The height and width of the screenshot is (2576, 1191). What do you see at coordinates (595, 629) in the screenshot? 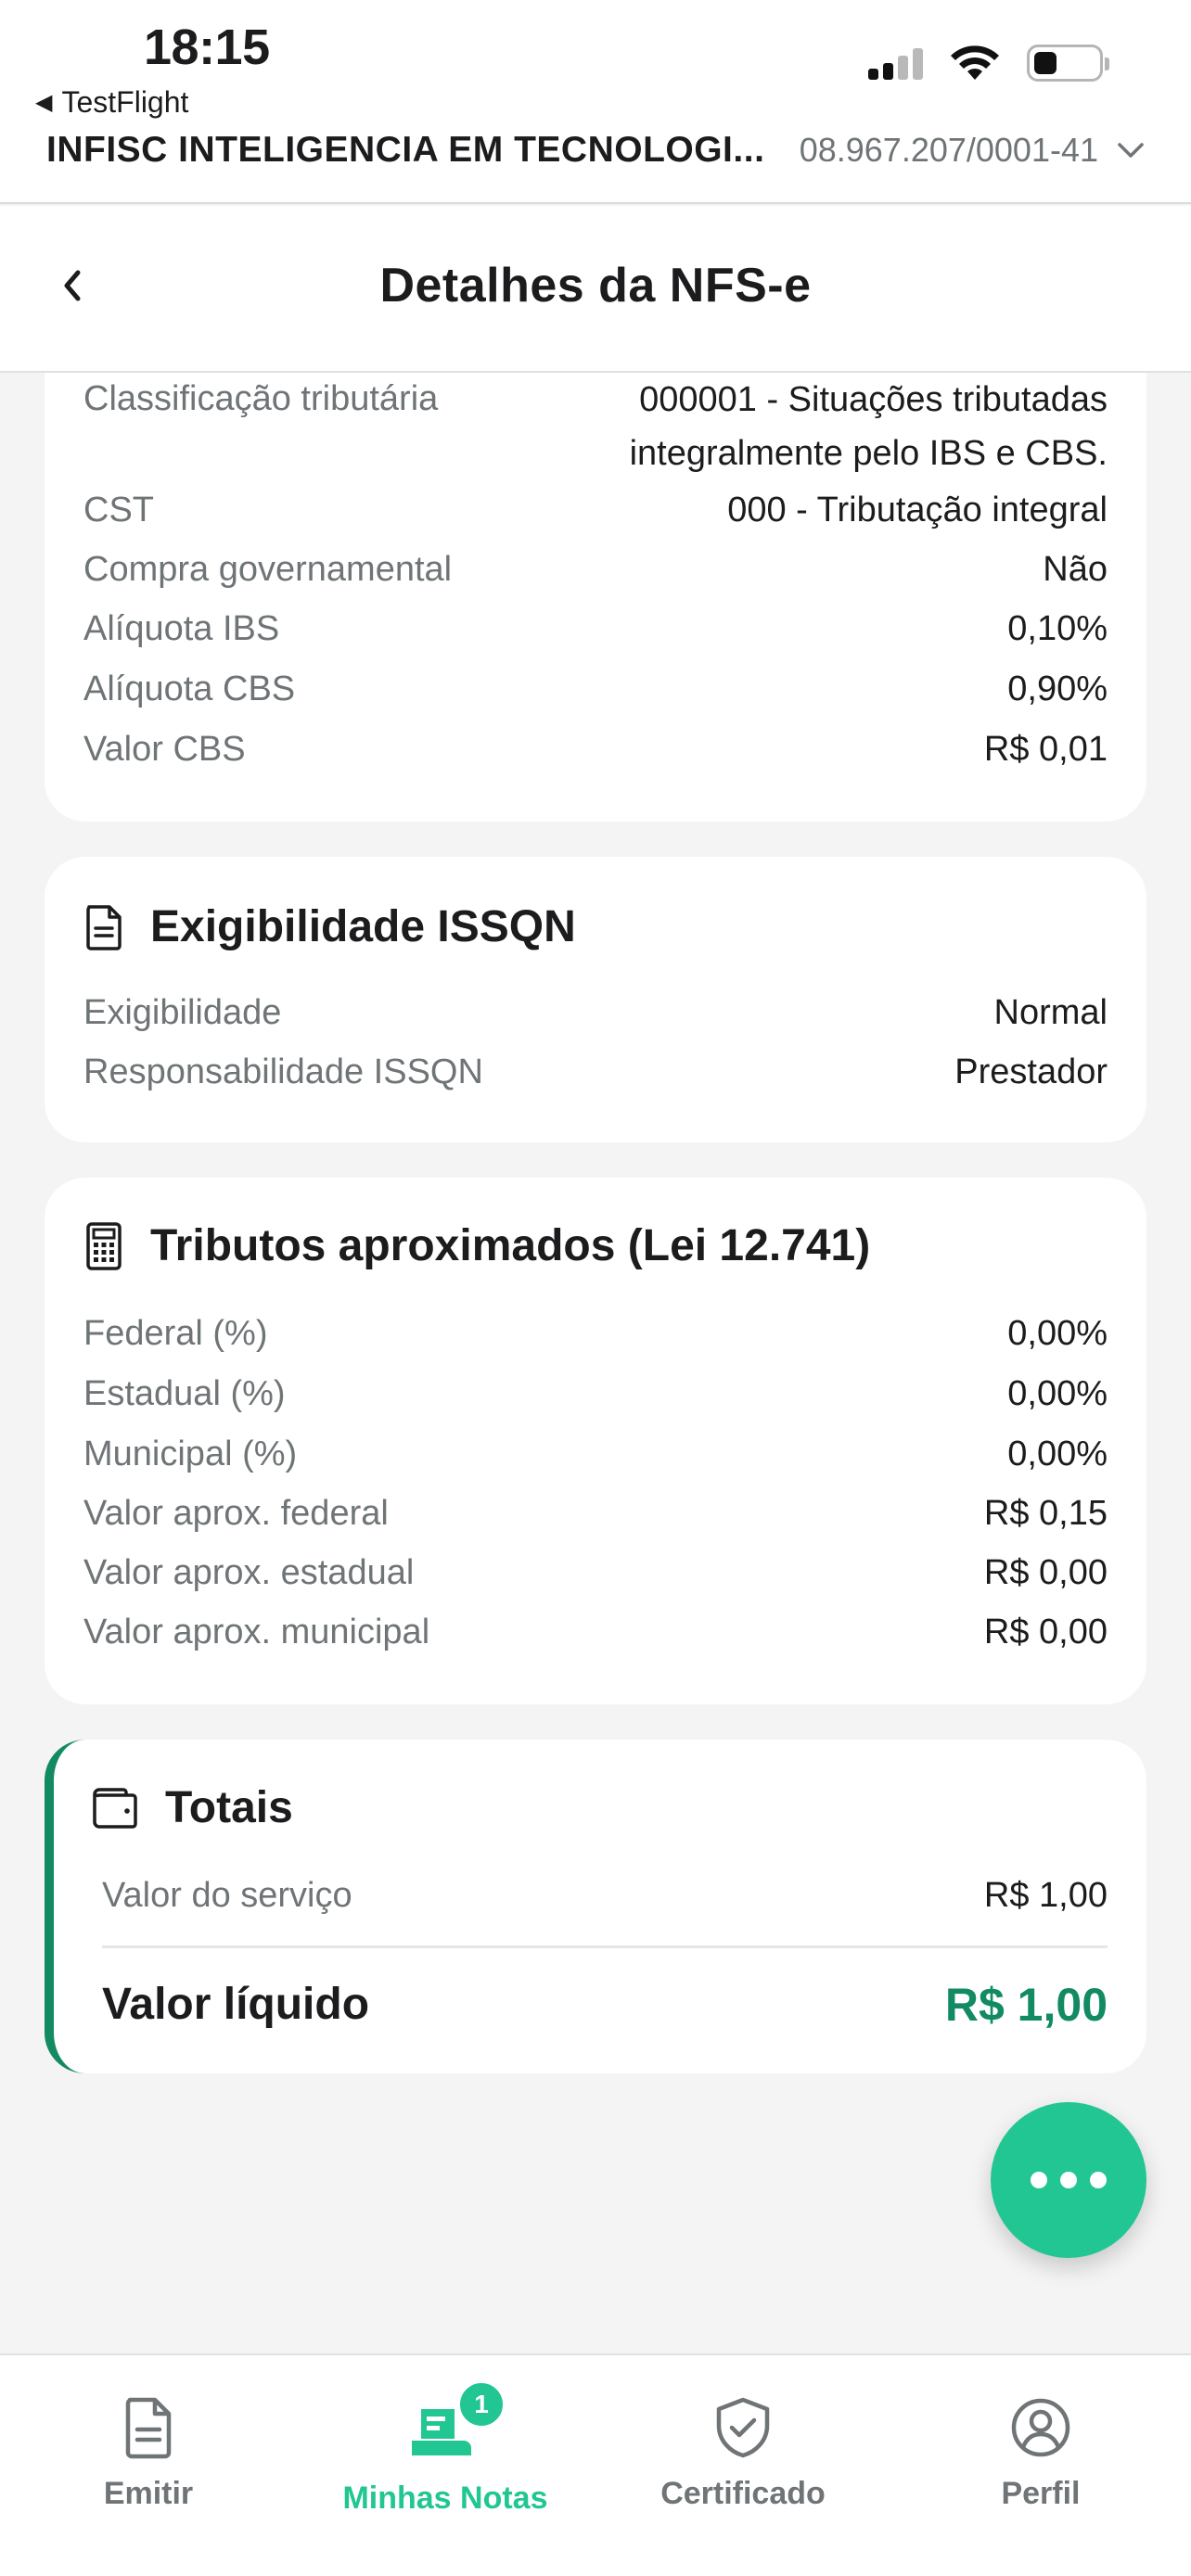
I see `aliquota-ibs-row: Alíquota IBS 0,10%` at bounding box center [595, 629].